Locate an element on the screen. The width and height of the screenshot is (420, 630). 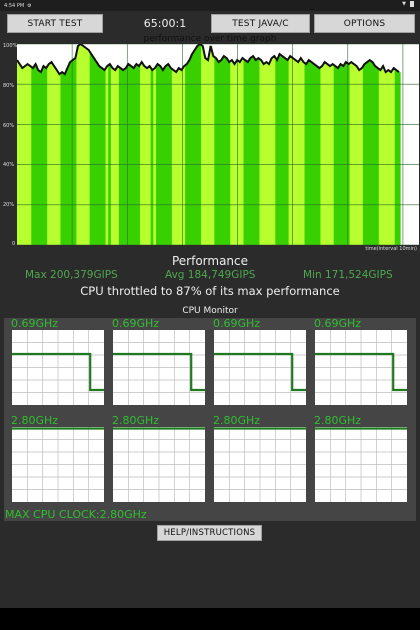
settings-gear-icon: ⚙ is located at coordinates (29, 5).